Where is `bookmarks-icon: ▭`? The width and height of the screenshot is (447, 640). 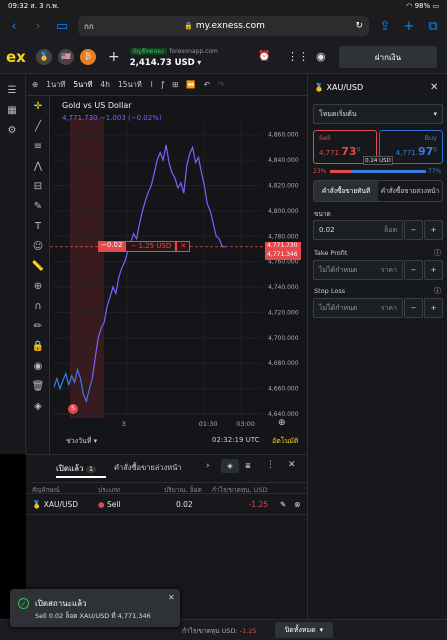
bookmarks-icon: ▭ is located at coordinates (62, 26).